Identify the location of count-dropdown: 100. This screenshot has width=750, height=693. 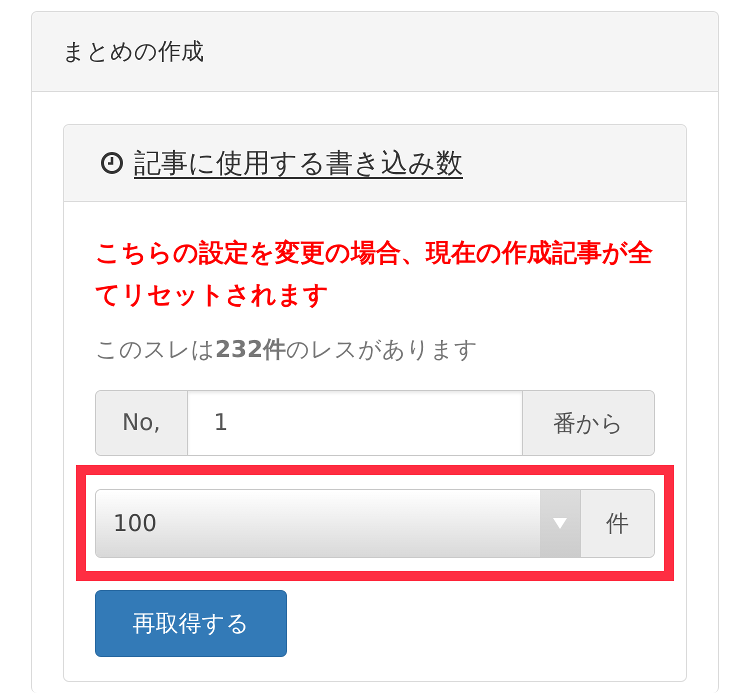
(338, 523).